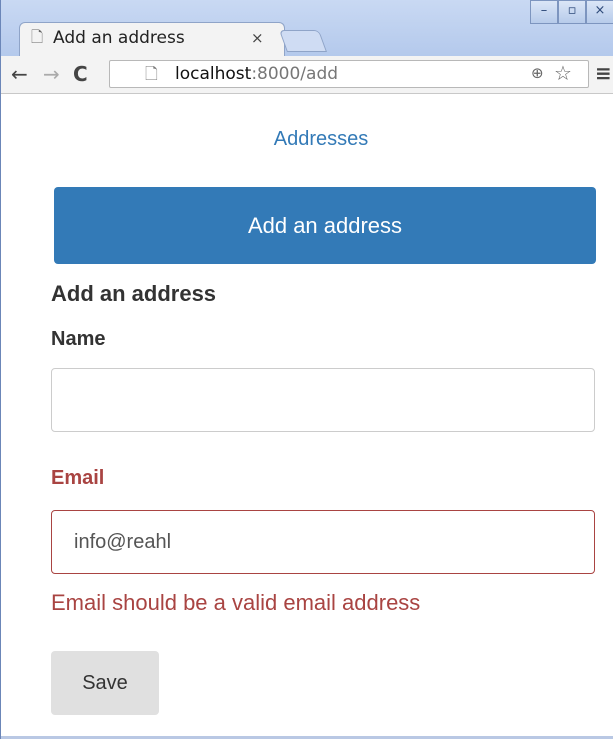 Image resolution: width=613 pixels, height=739 pixels. Describe the element at coordinates (537, 73) in the screenshot. I see `zoom-icon: ⊕` at that location.